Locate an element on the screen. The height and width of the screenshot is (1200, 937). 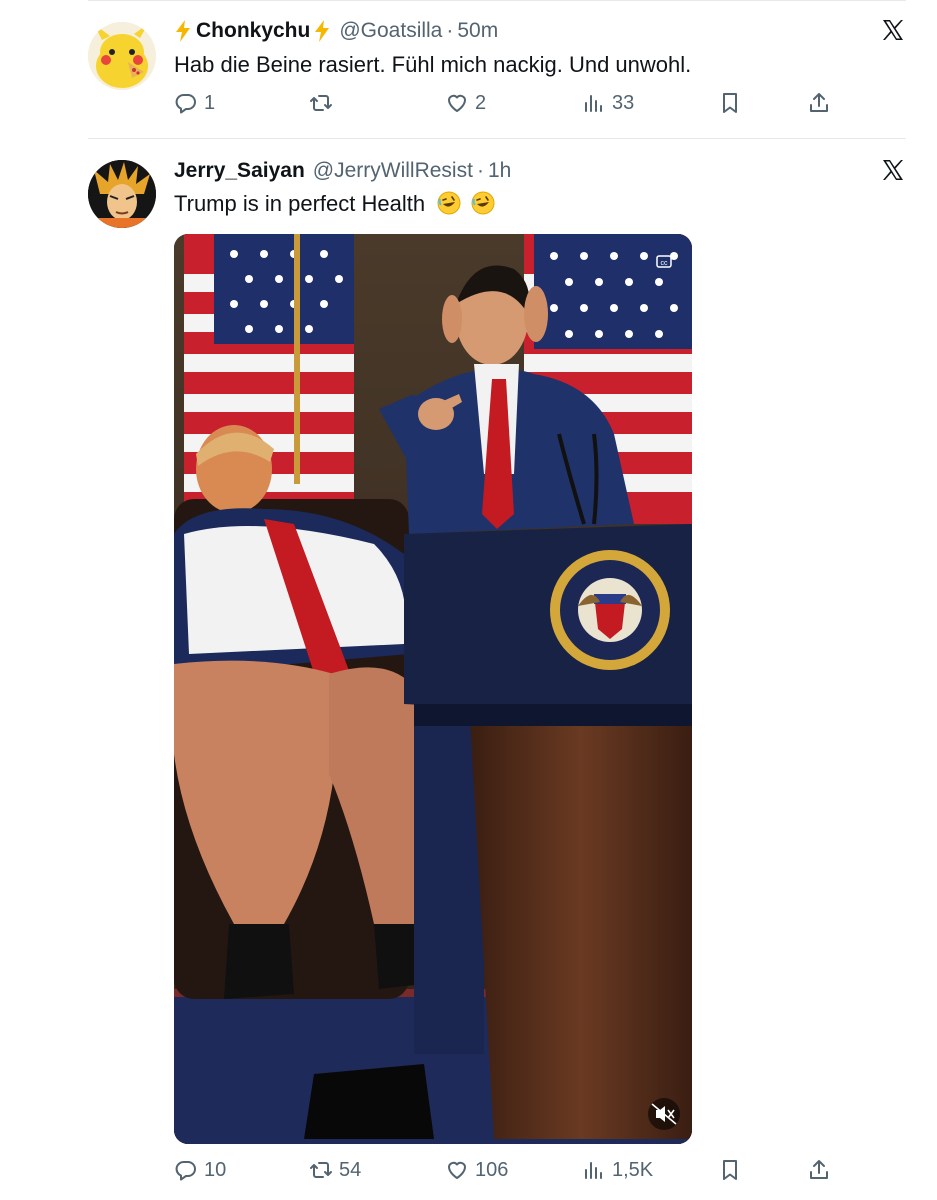
like-button: 2 is located at coordinates (465, 103).